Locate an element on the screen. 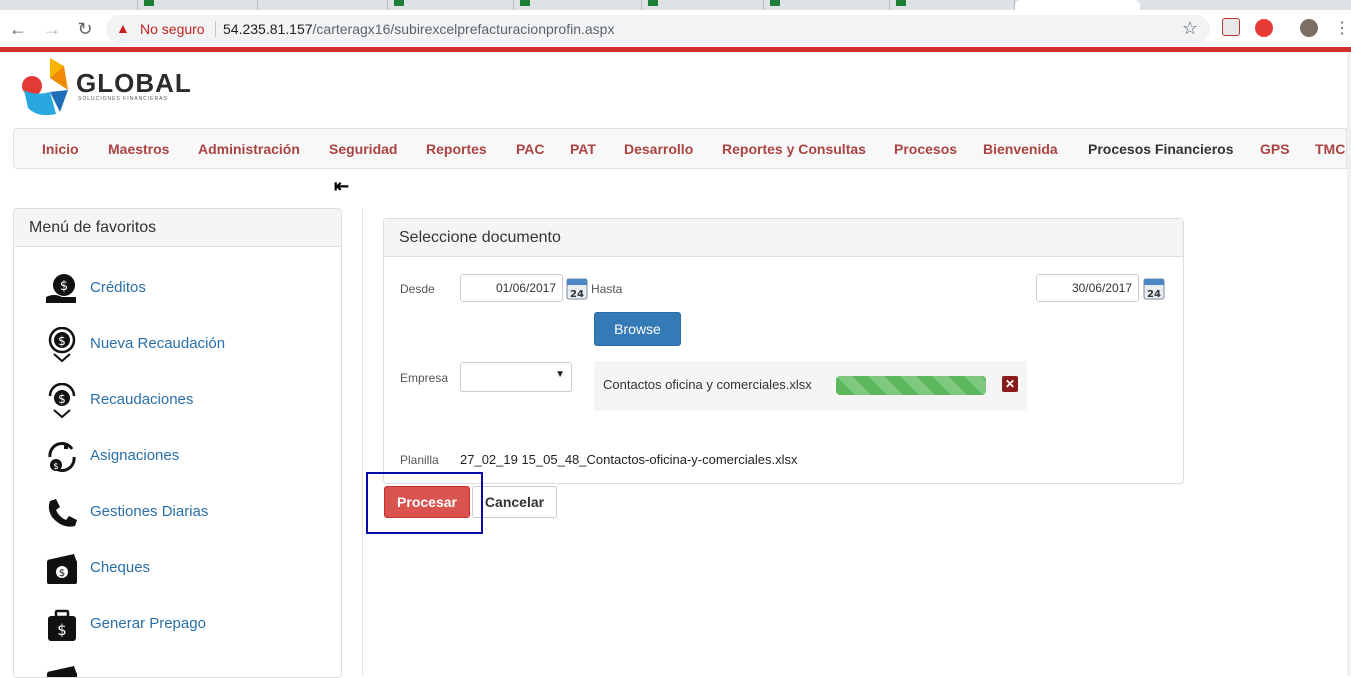  remove-file-icon: ✕ is located at coordinates (1010, 384).